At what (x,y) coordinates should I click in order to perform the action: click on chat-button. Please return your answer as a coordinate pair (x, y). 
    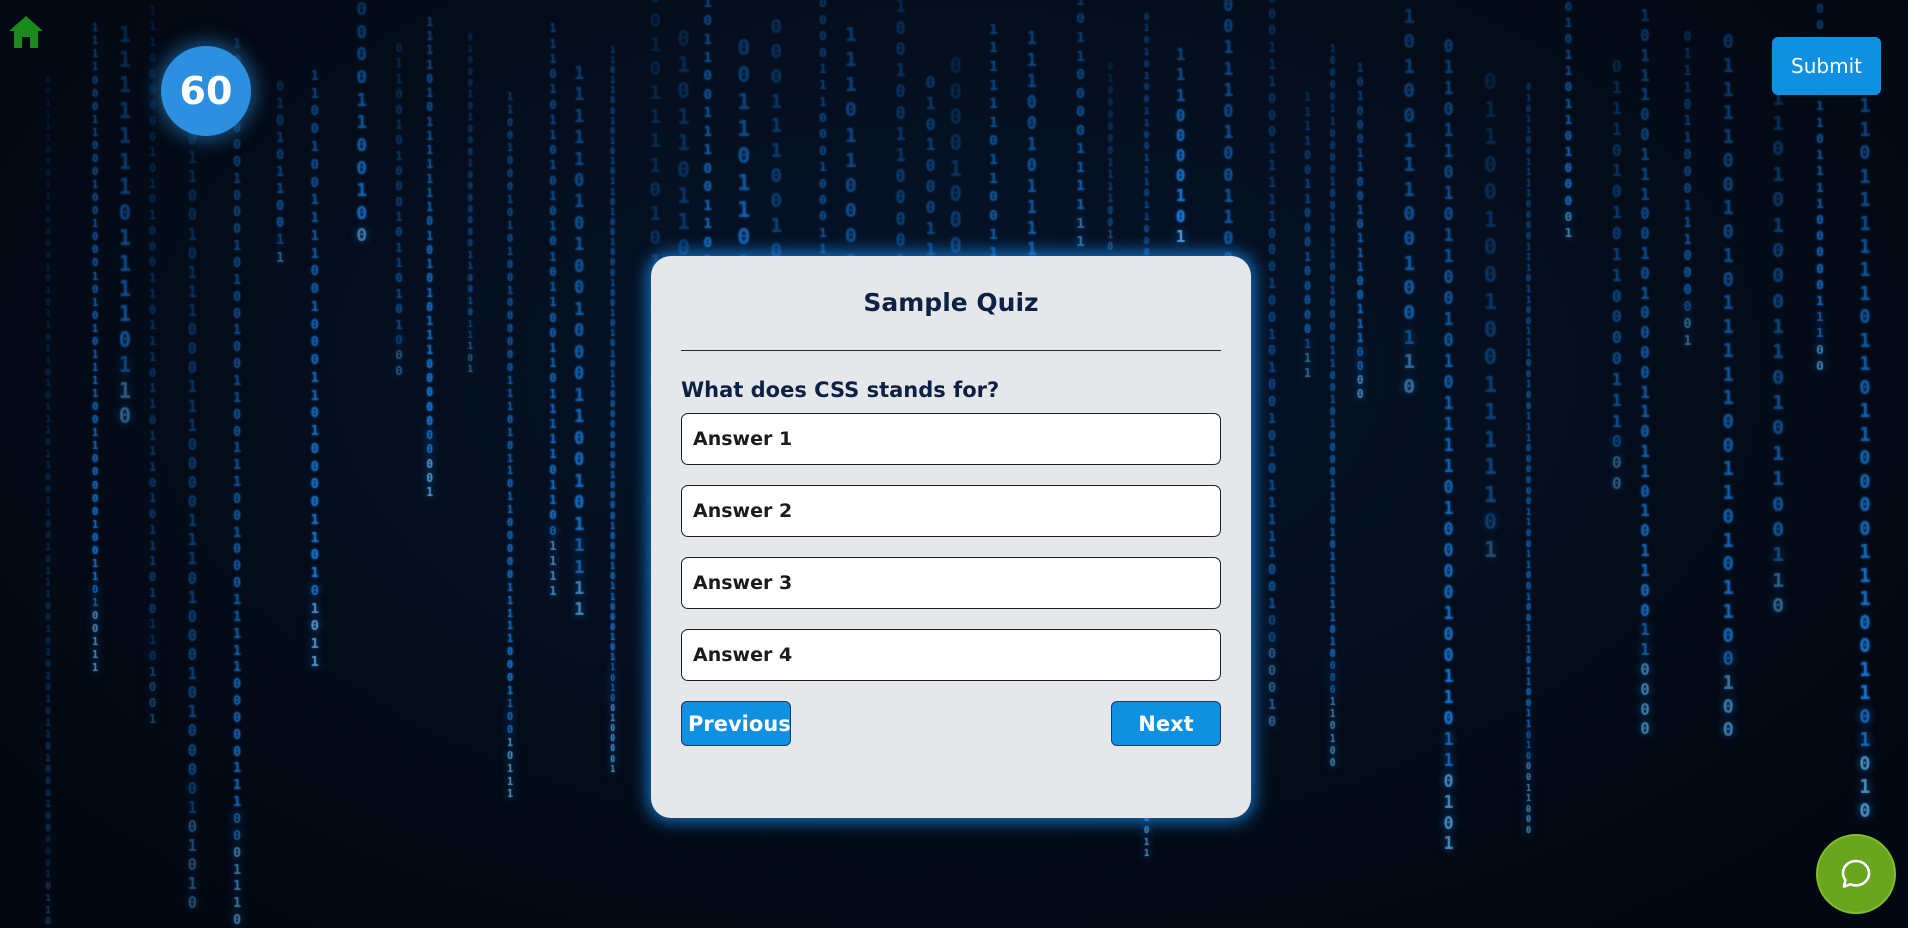
    Looking at the image, I should click on (1856, 874).